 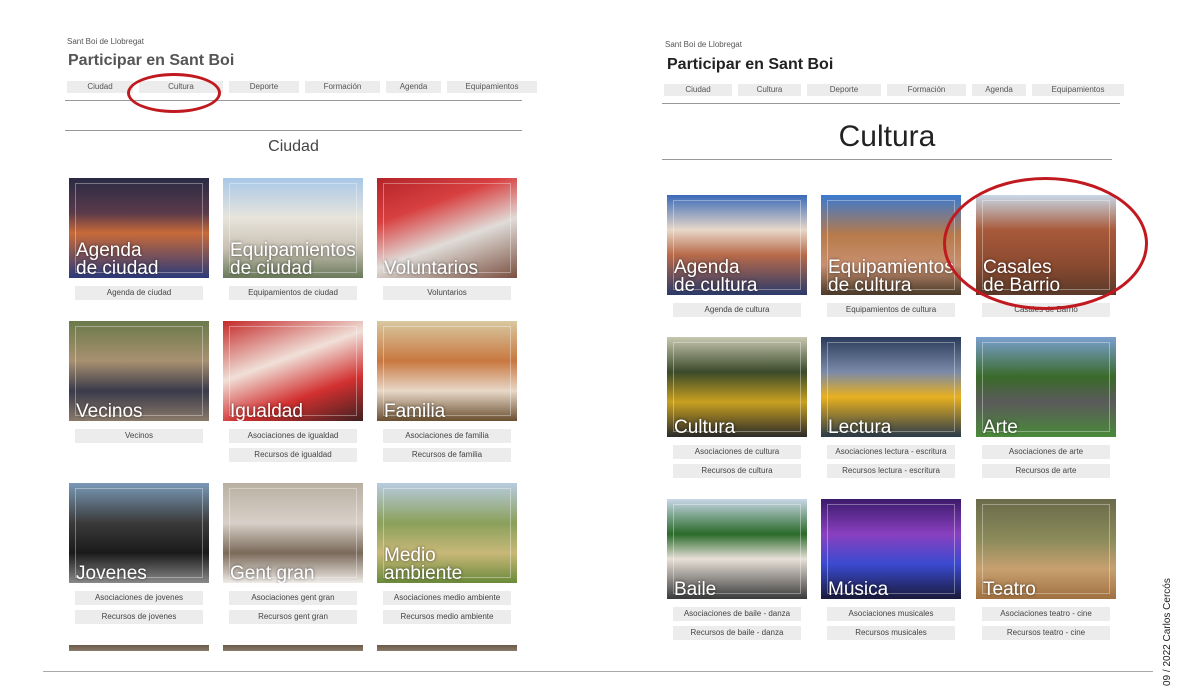 I want to click on tile-button: Asociaciones de jovenes, so click(x=139, y=598).